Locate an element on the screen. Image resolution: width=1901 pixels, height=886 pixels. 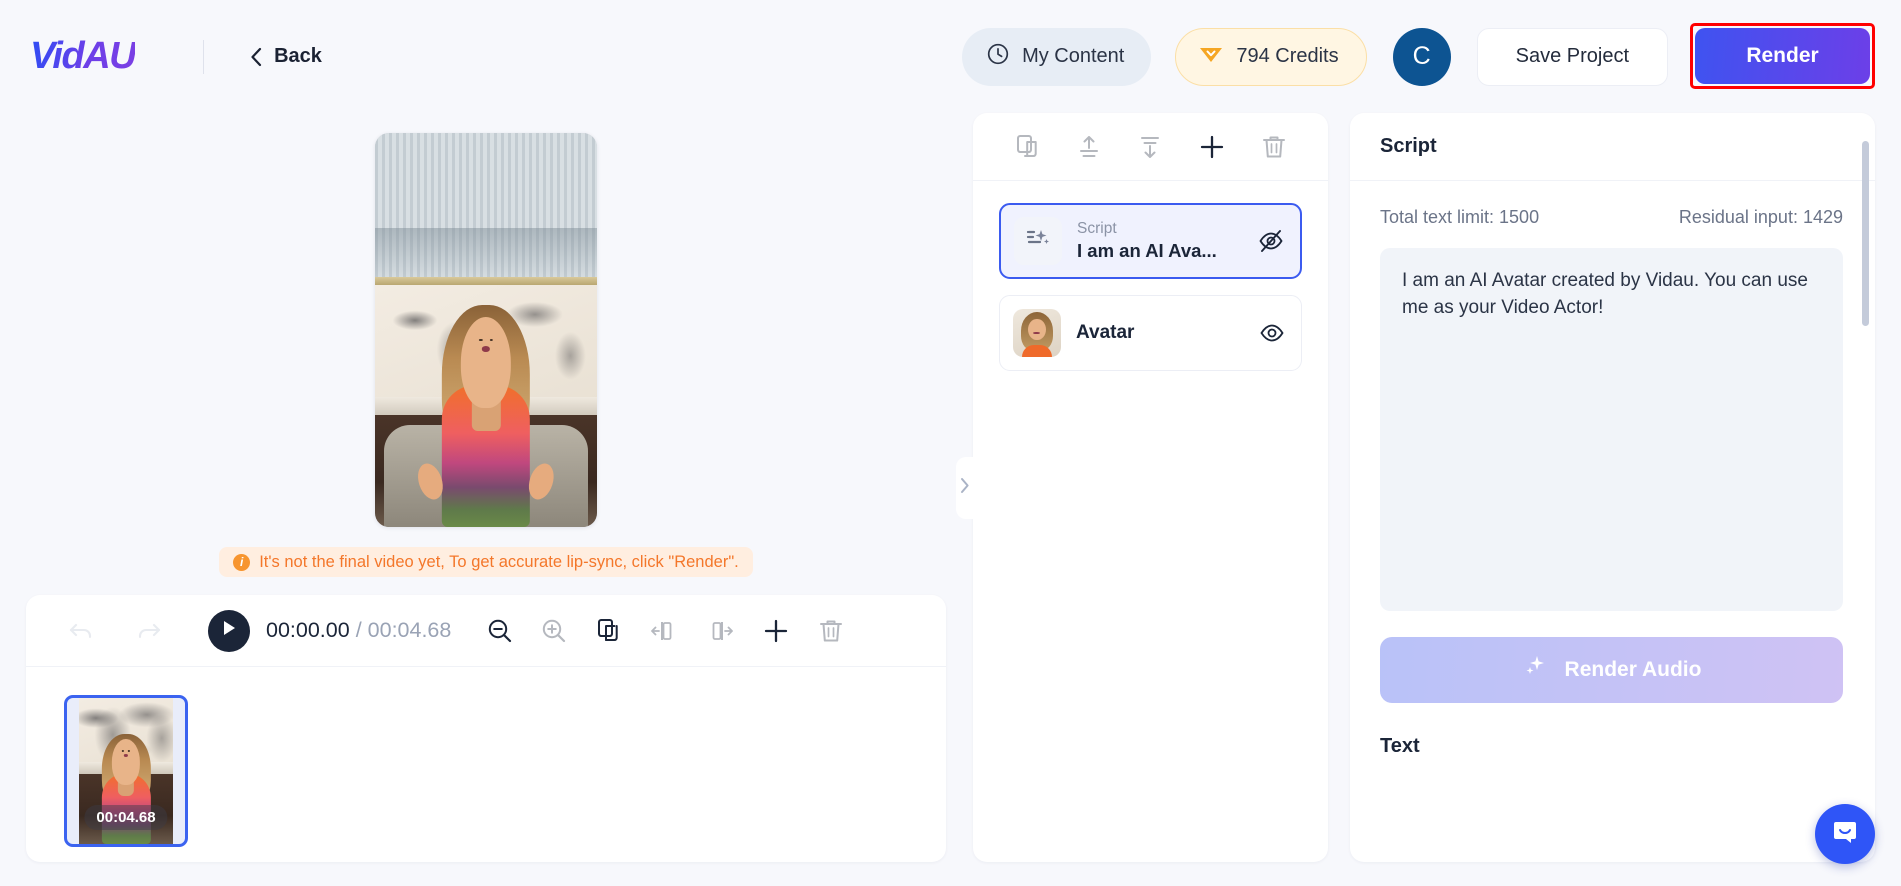
delete-icon is located at coordinates (831, 631).